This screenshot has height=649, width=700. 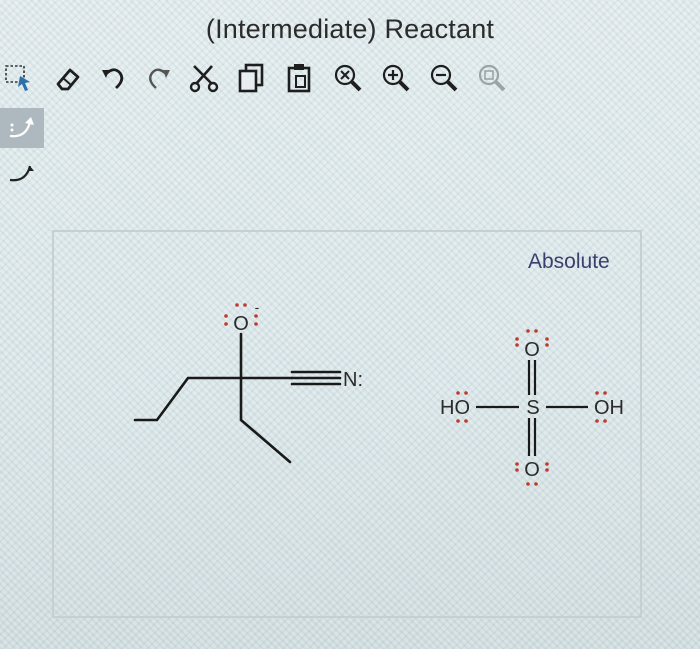 What do you see at coordinates (265, 420) in the screenshot?
I see `ethyl-branch` at bounding box center [265, 420].